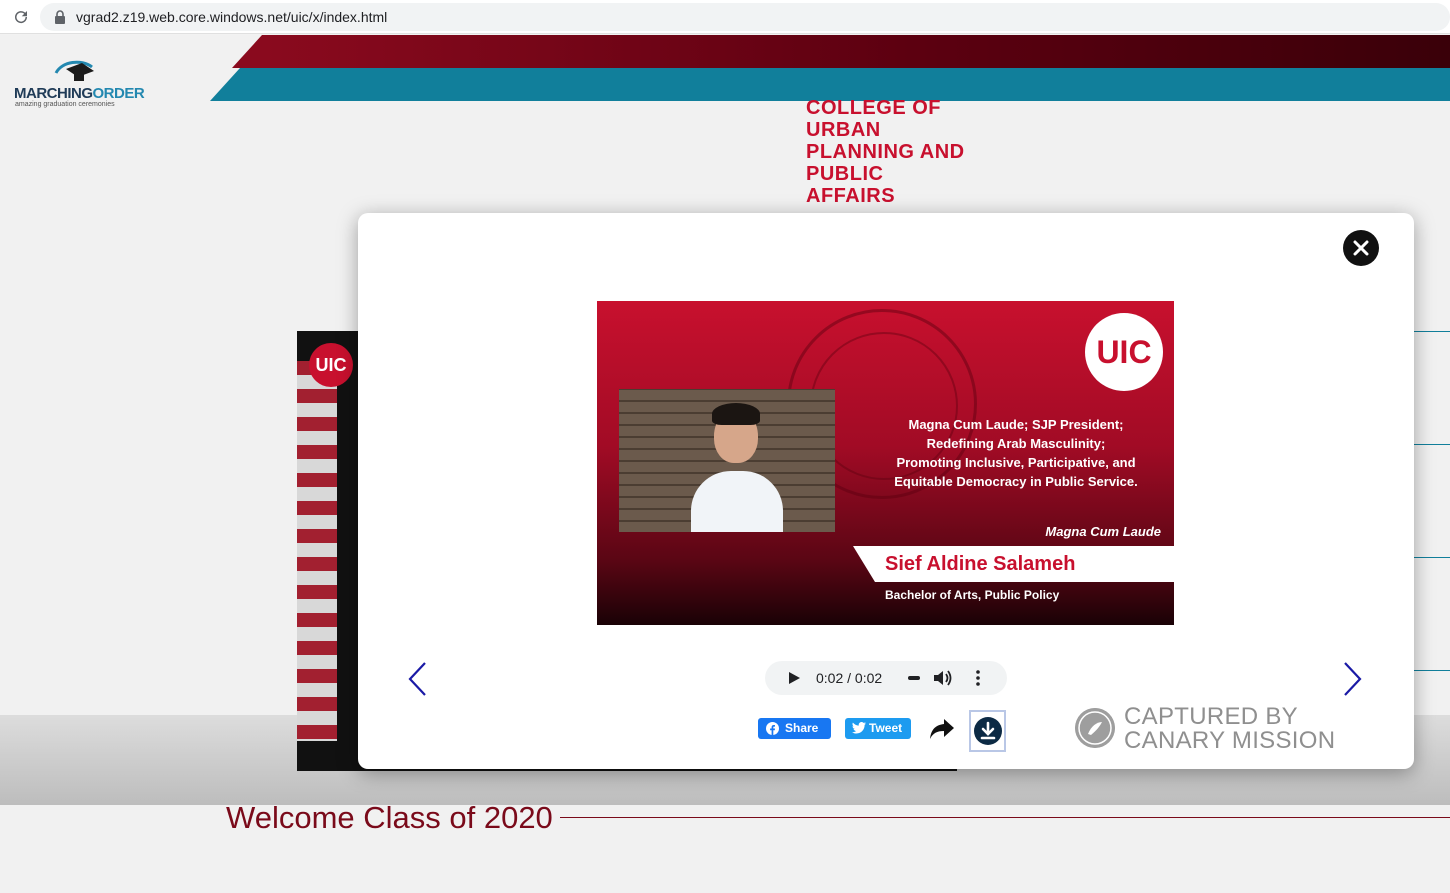  Describe the element at coordinates (849, 678) in the screenshot. I see `audio-time: 0:02 / 0:02` at that location.